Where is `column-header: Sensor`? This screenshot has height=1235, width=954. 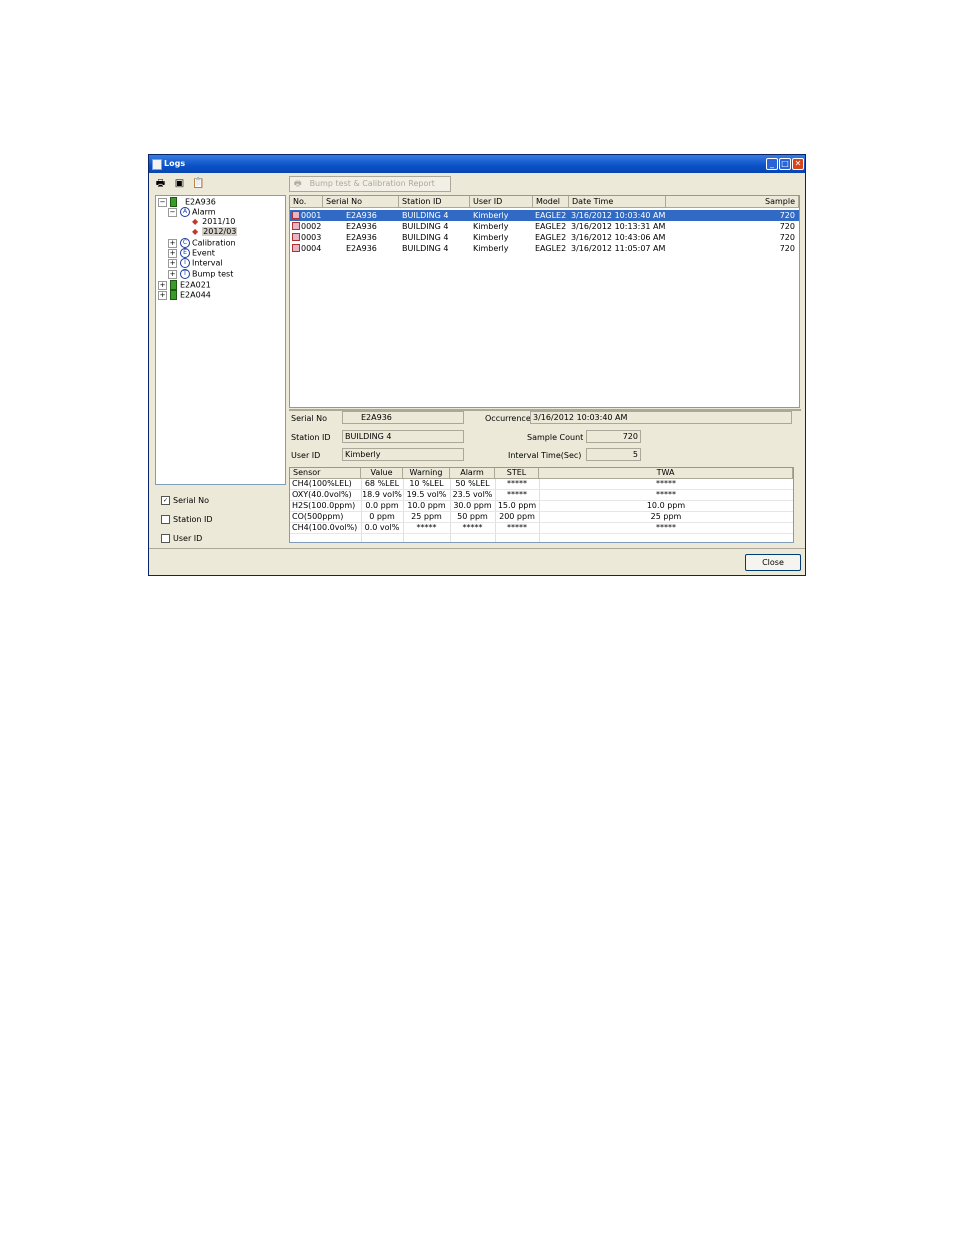
column-header: Sensor is located at coordinates (325, 473).